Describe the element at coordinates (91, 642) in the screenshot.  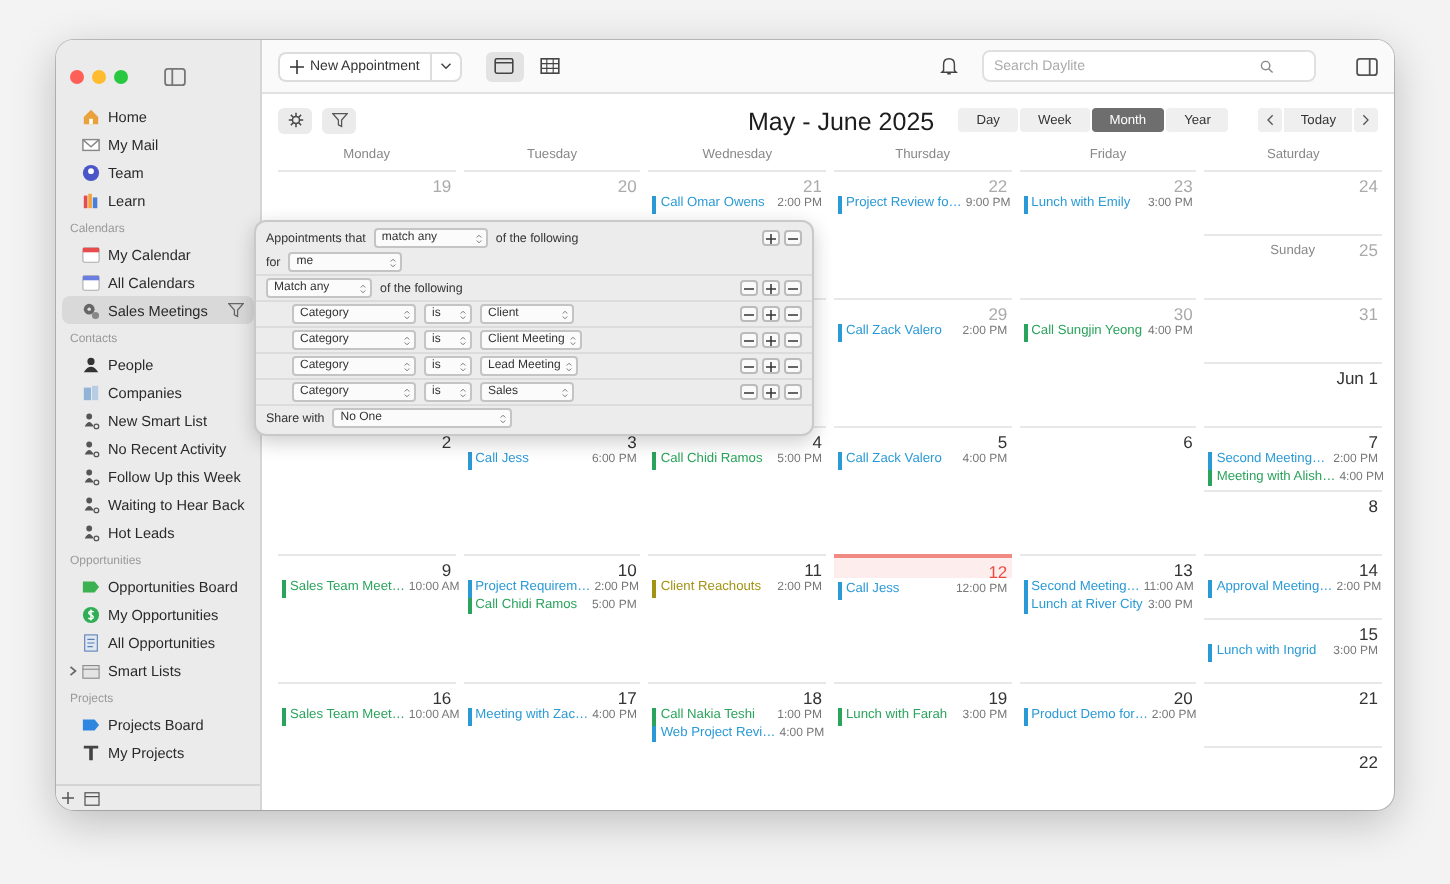
I see `document-icon` at that location.